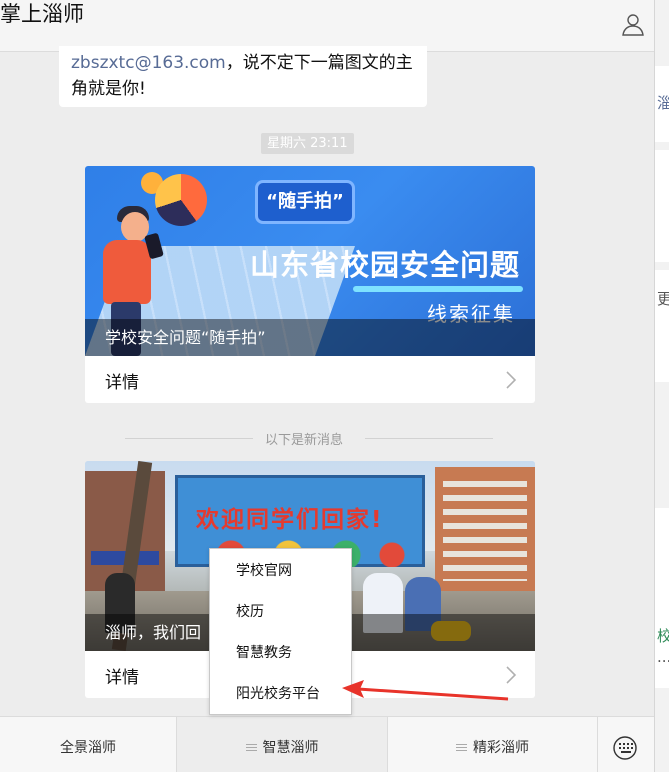 This screenshot has height=772, width=669. What do you see at coordinates (310, 379) in the screenshot?
I see `detail-row: 详情` at bounding box center [310, 379].